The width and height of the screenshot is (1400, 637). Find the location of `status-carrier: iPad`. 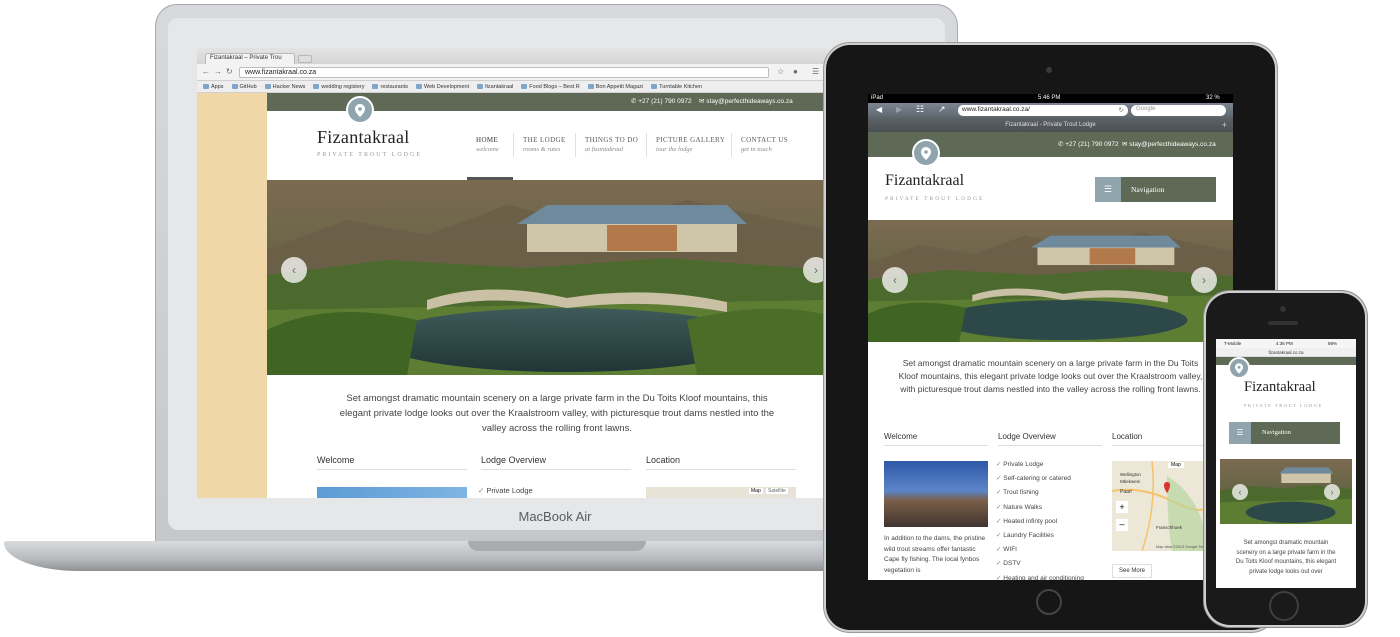

status-carrier: iPad is located at coordinates (877, 98).